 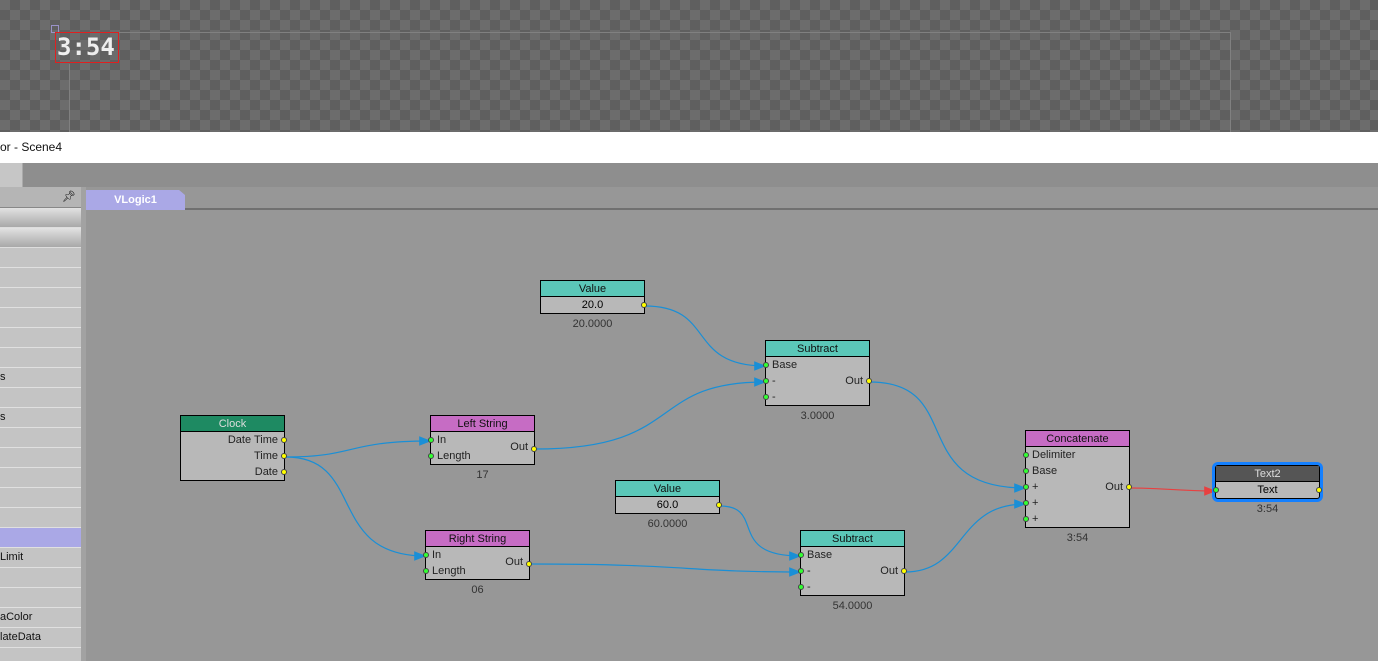 I want to click on node-result: 3.0000, so click(x=817, y=416).